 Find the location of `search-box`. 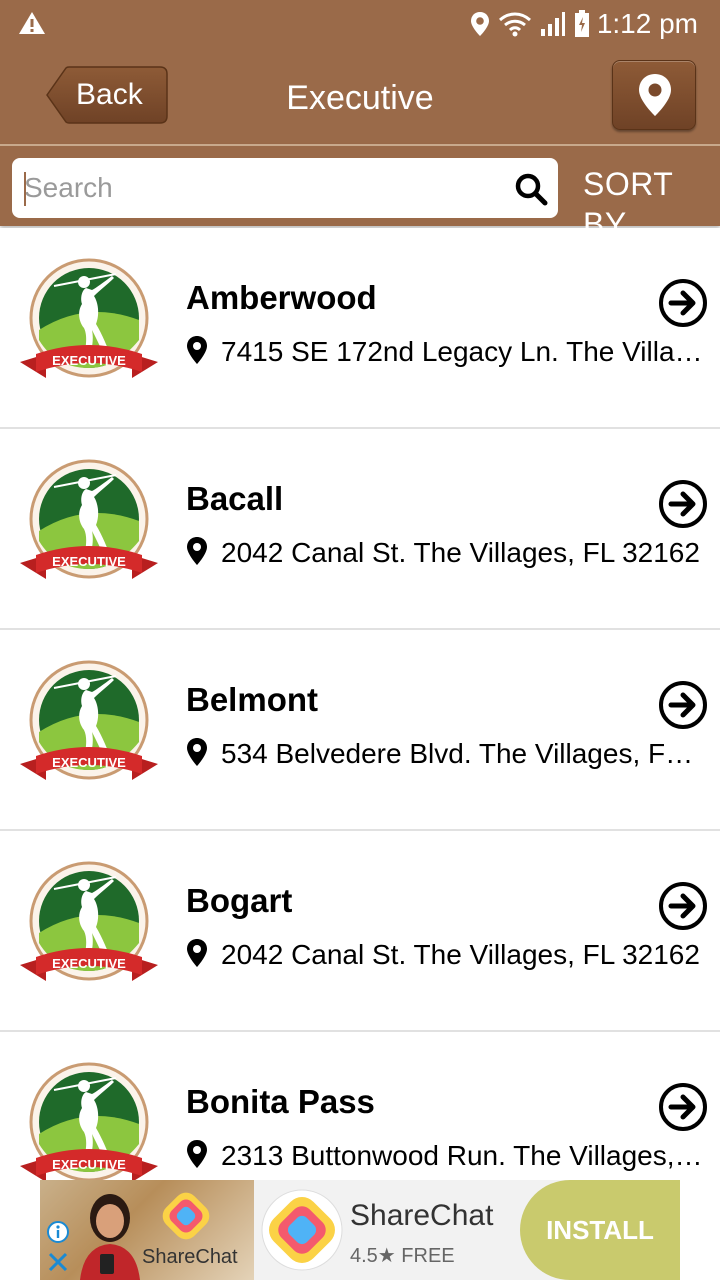

search-box is located at coordinates (285, 188).